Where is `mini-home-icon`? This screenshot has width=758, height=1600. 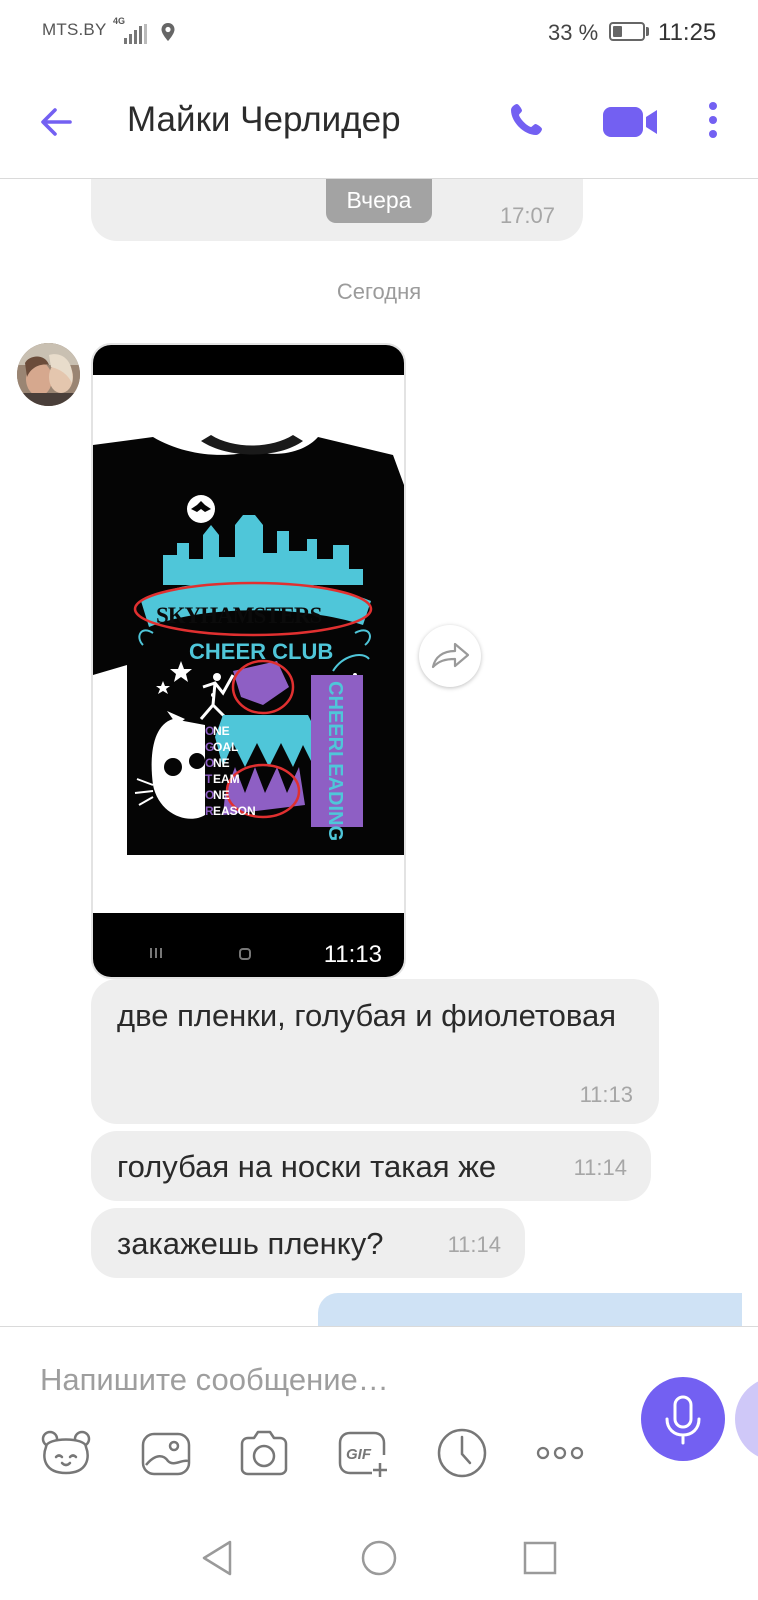
mini-home-icon is located at coordinates (245, 954).